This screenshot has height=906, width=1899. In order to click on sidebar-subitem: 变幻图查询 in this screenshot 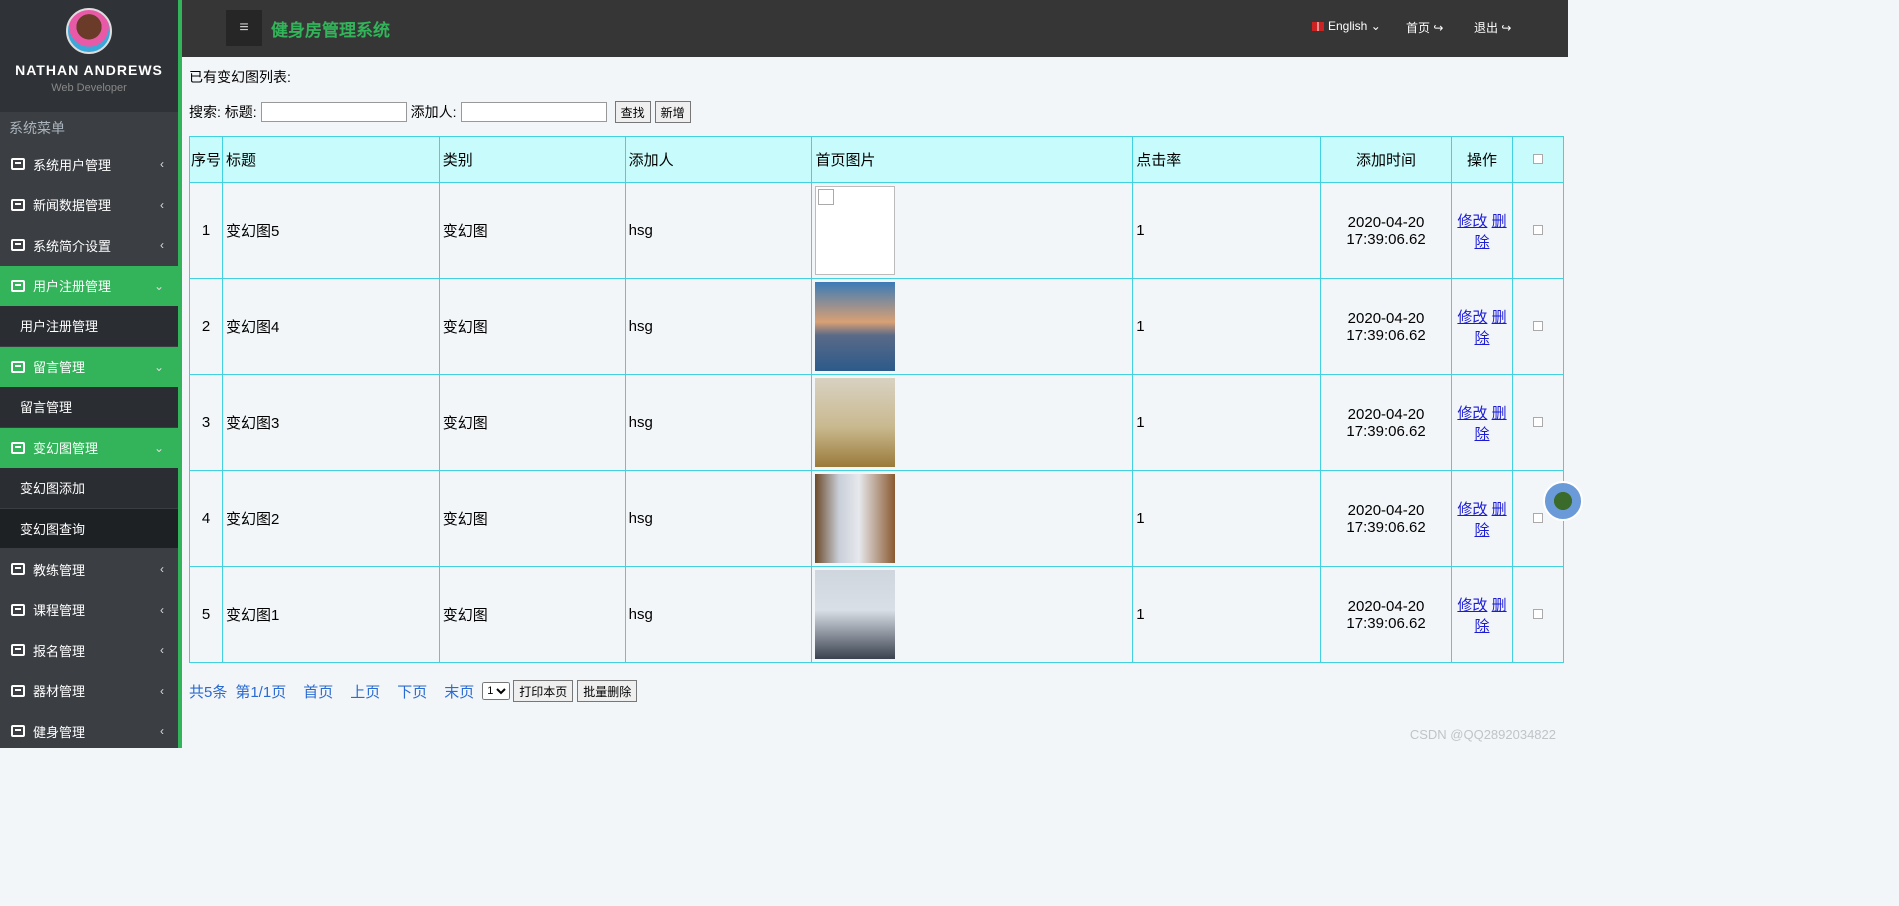, I will do `click(89, 528)`.